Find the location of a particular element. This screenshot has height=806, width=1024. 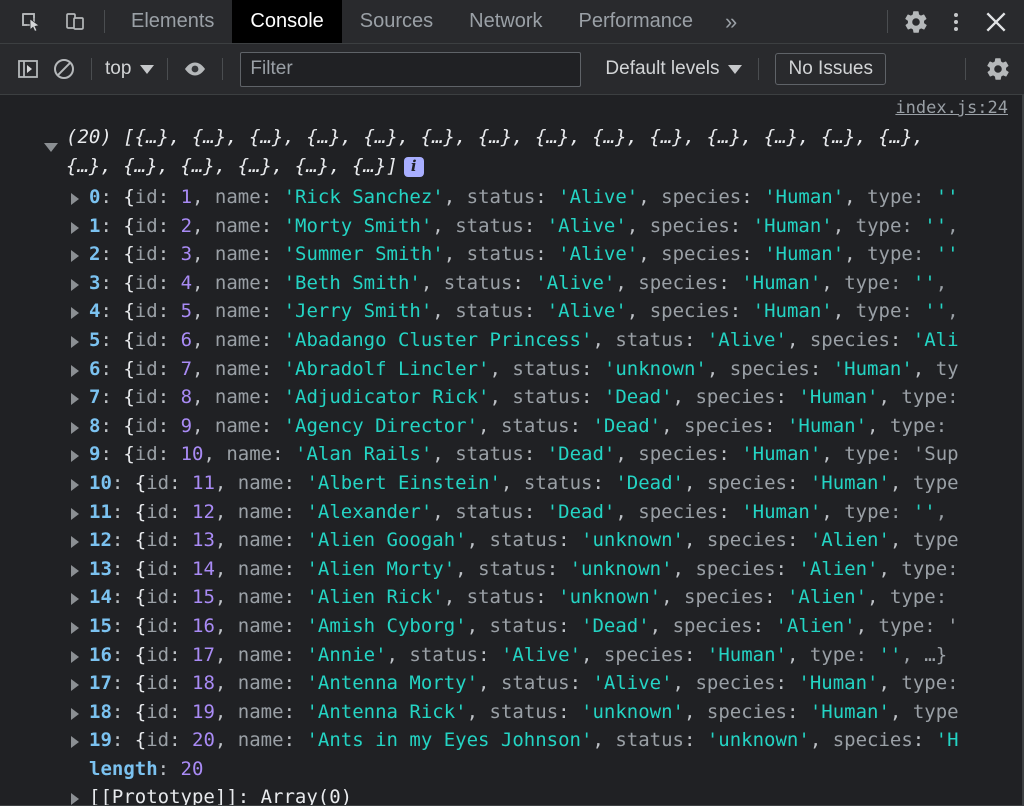

array-length-row: length: 20 is located at coordinates (146, 768).